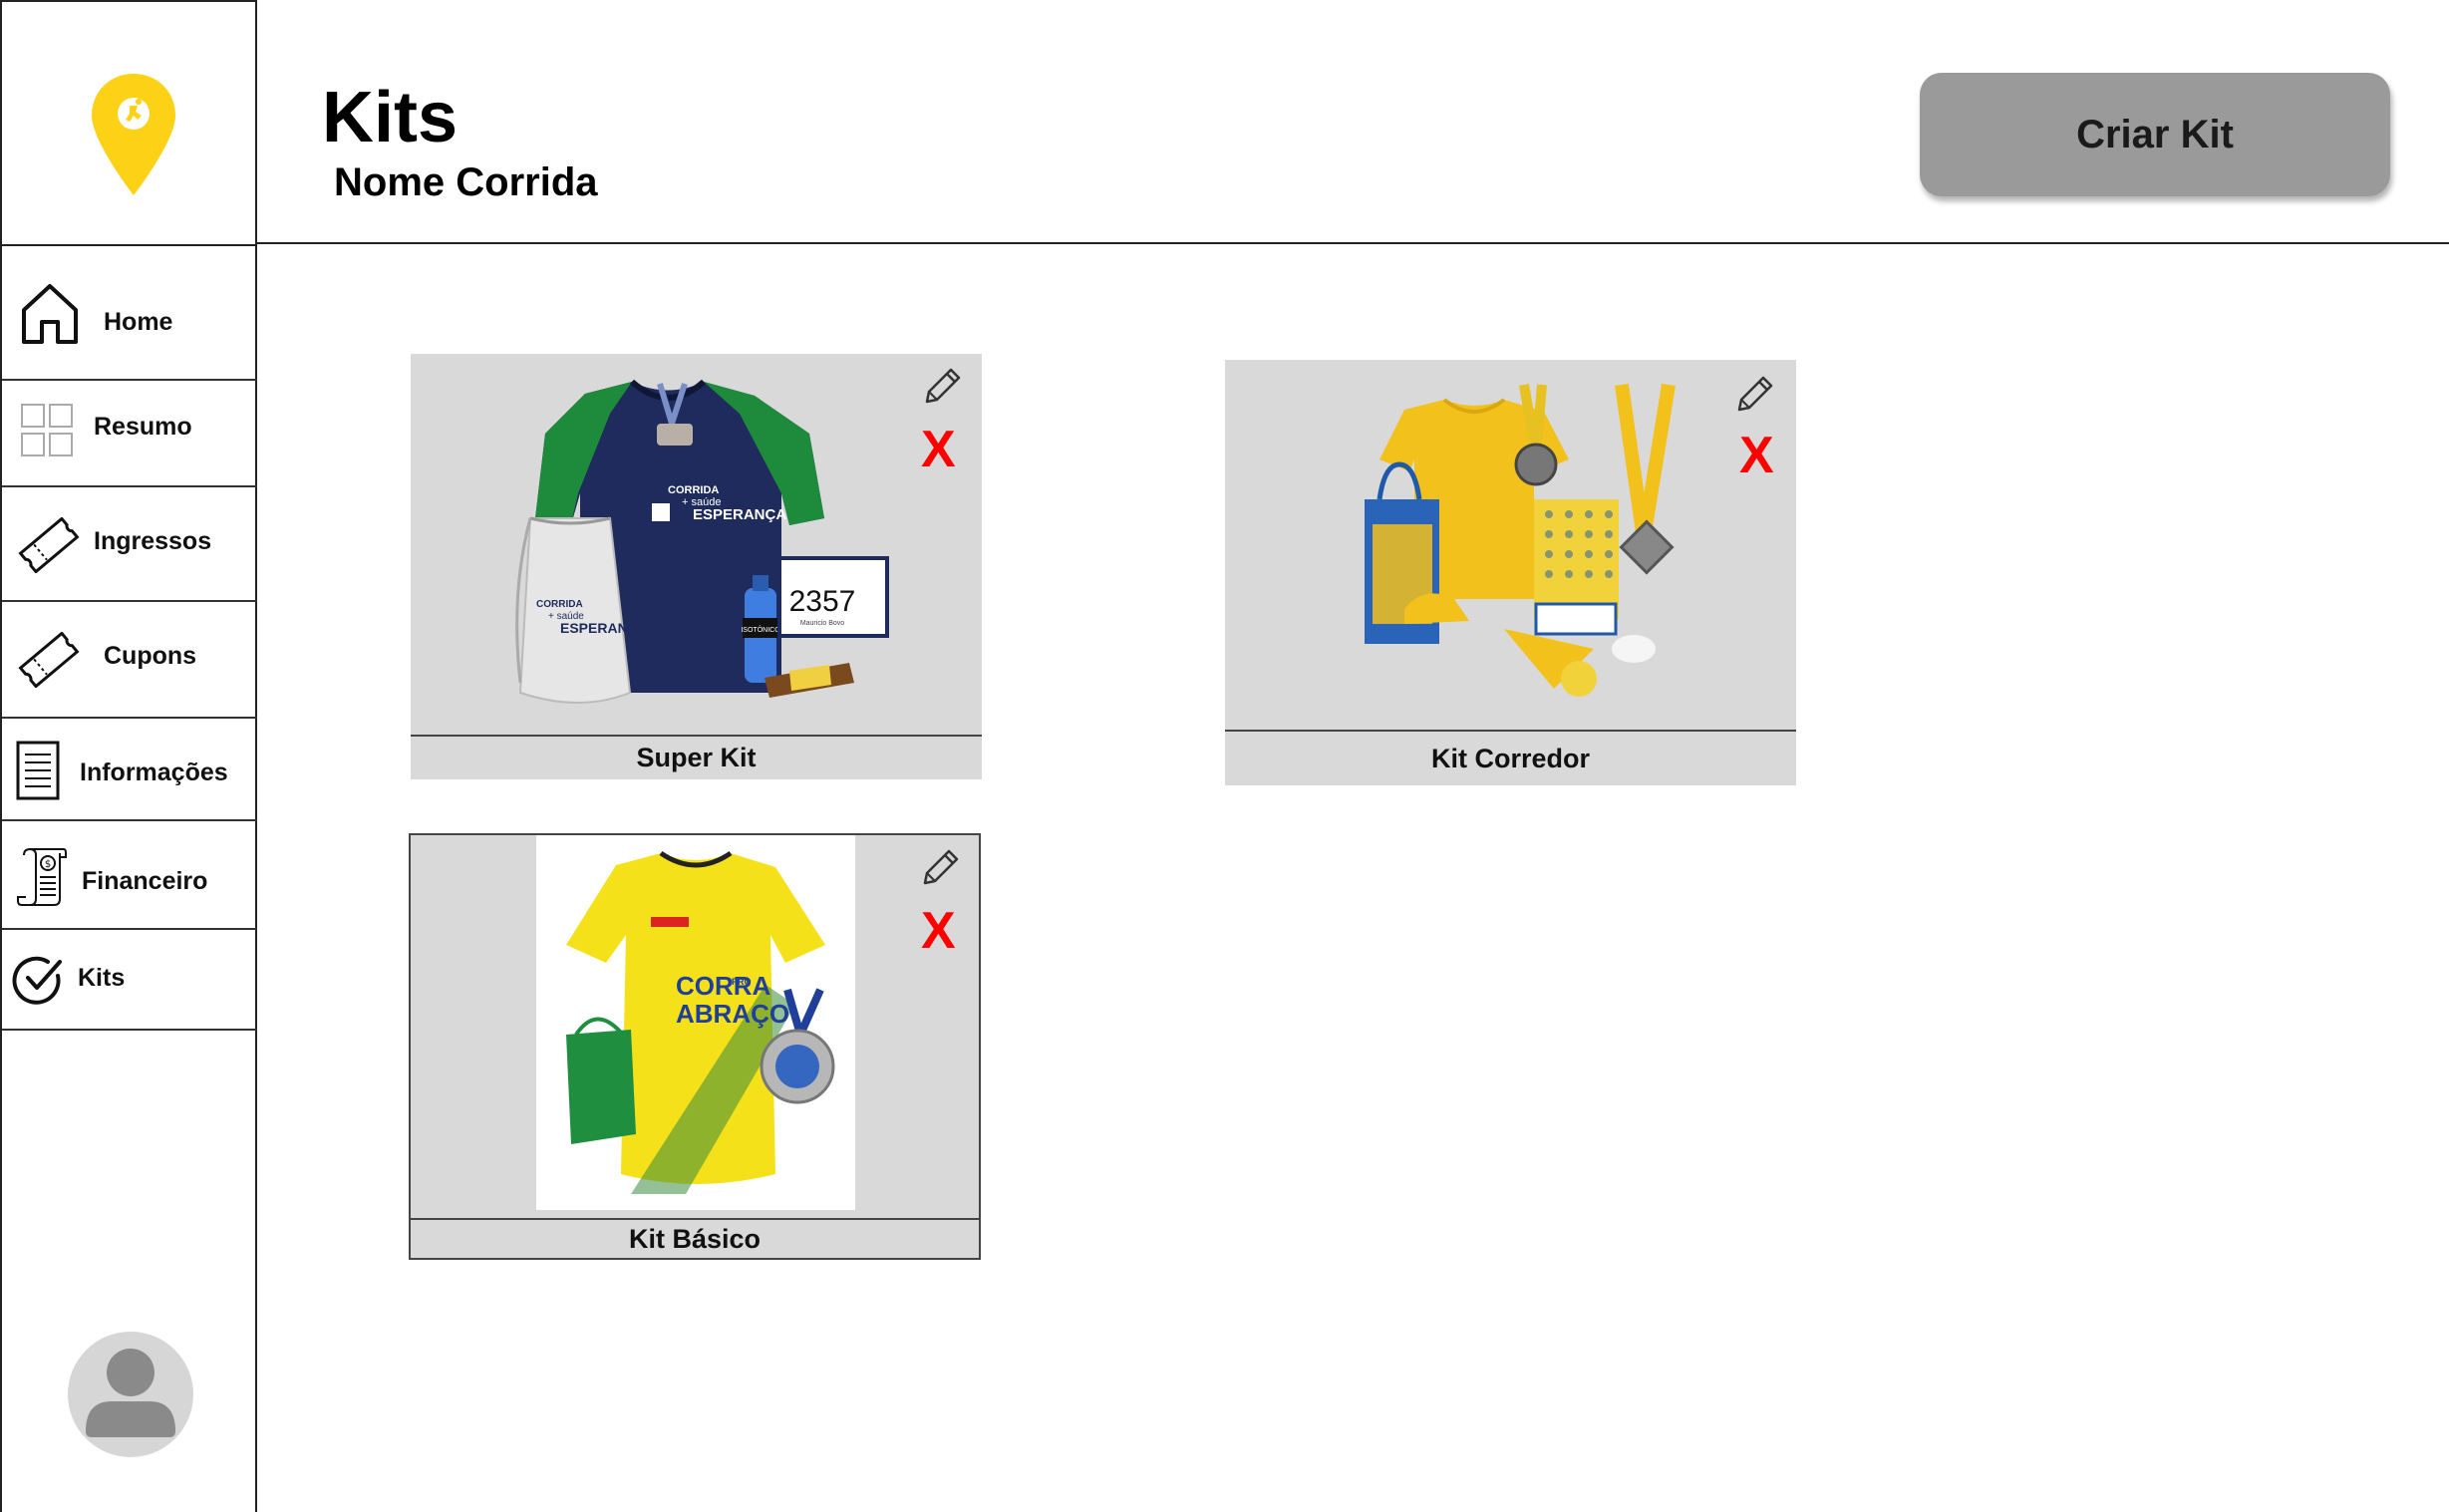 The height and width of the screenshot is (1512, 2449). I want to click on sidebar-item-home: Home, so click(129, 314).